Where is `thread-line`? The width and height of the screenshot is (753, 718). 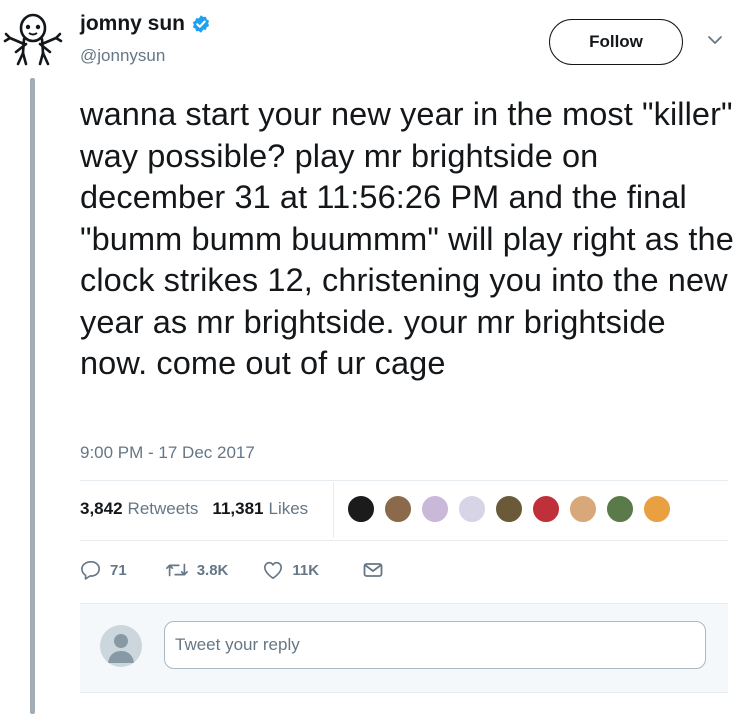
thread-line is located at coordinates (32, 396).